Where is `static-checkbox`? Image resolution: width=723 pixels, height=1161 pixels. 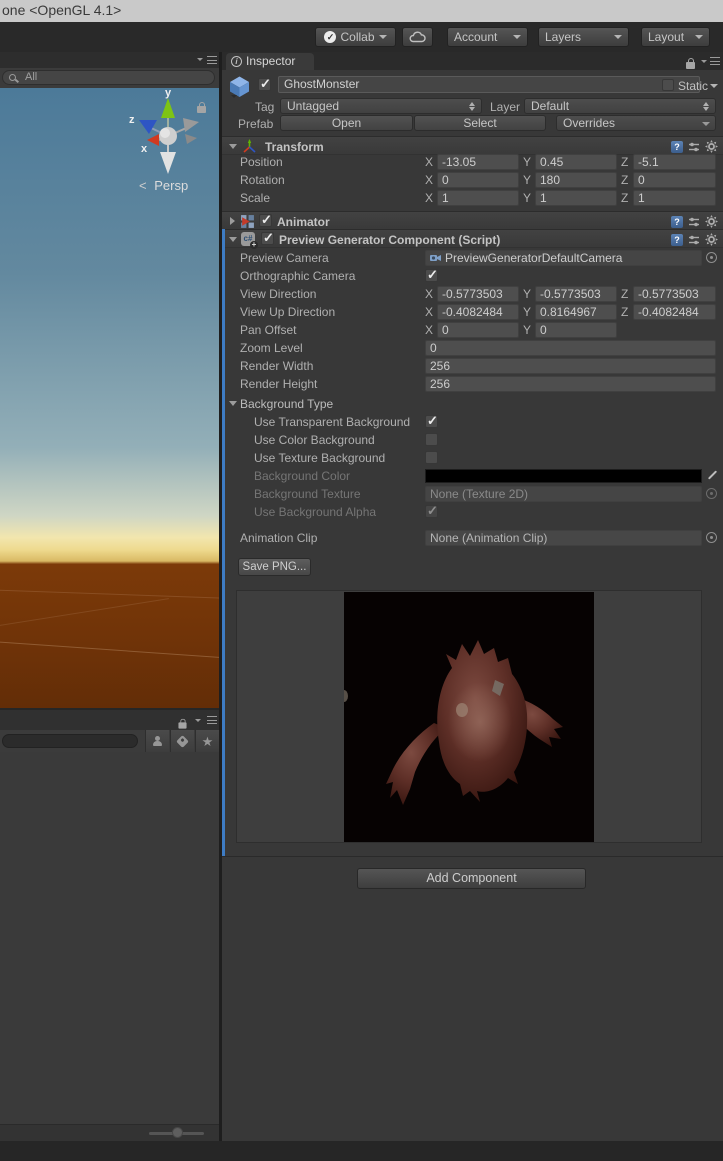 static-checkbox is located at coordinates (668, 85).